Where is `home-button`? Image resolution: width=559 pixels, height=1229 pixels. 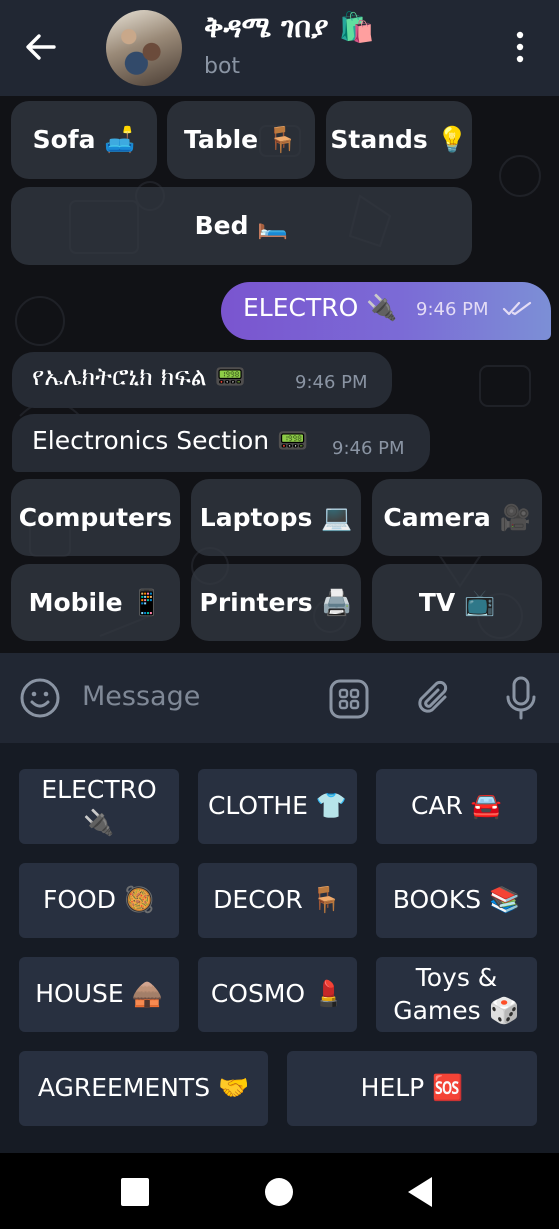
home-button is located at coordinates (279, 1192).